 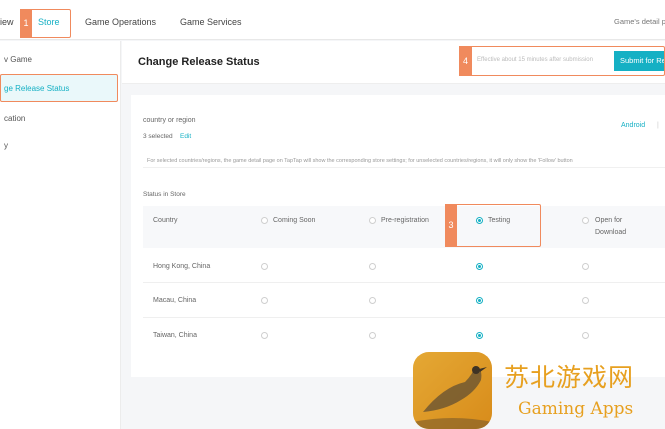 What do you see at coordinates (175, 335) in the screenshot?
I see `row-country: Taiwan, China` at bounding box center [175, 335].